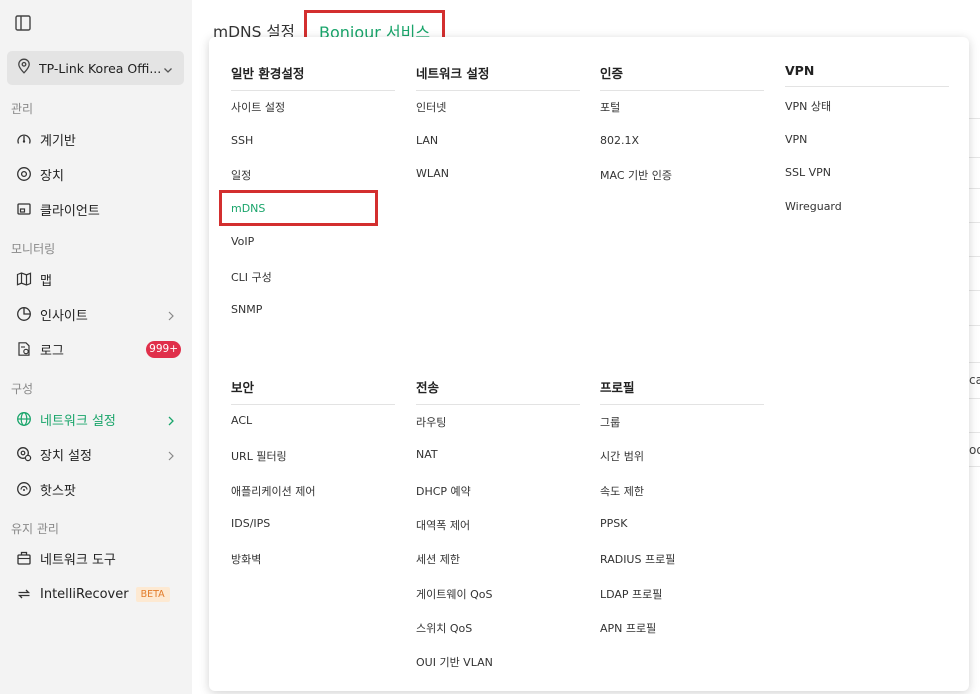 The width and height of the screenshot is (980, 694). Describe the element at coordinates (64, 316) in the screenshot. I see `sidebar-item-label: 인사이트` at that location.